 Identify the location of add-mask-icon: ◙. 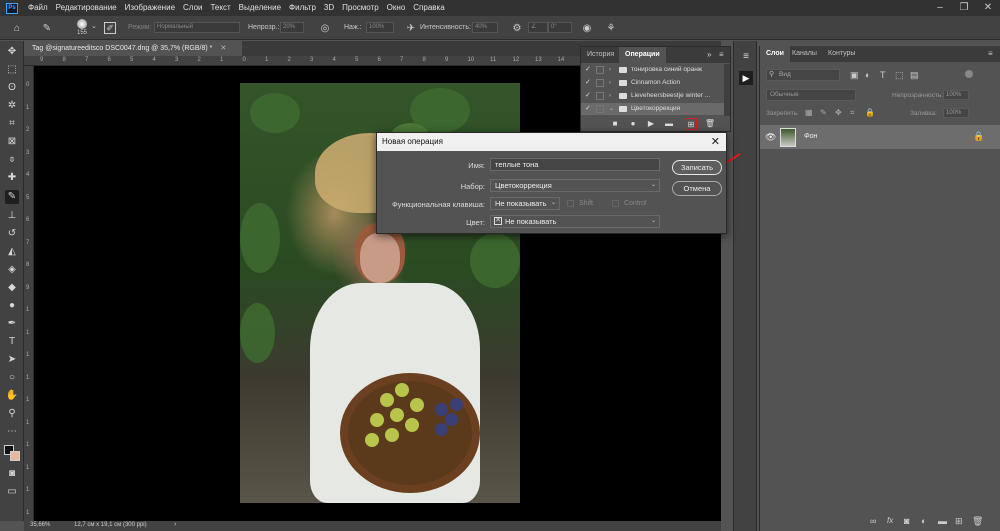
(906, 521).